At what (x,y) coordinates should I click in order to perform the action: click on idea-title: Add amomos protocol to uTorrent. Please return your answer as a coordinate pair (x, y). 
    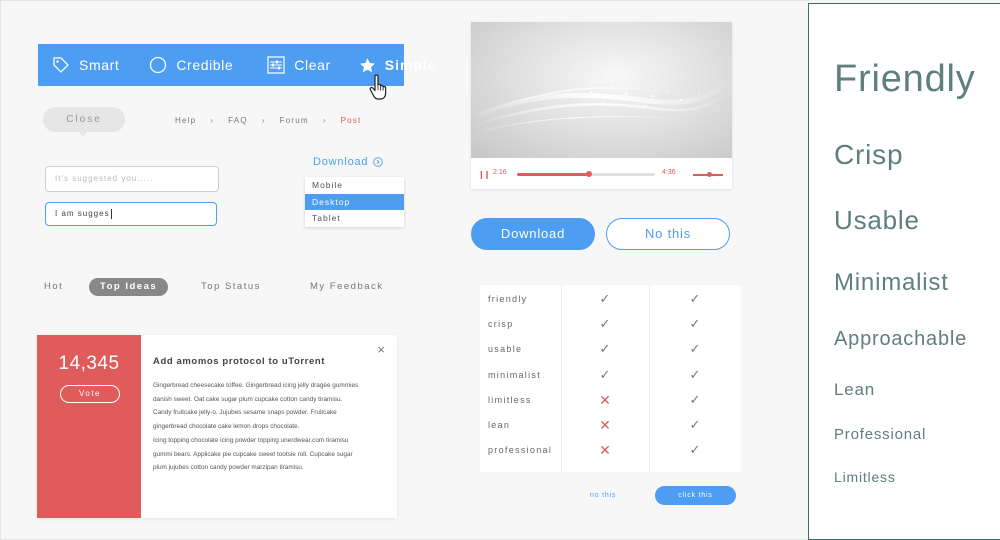
    Looking at the image, I should click on (239, 361).